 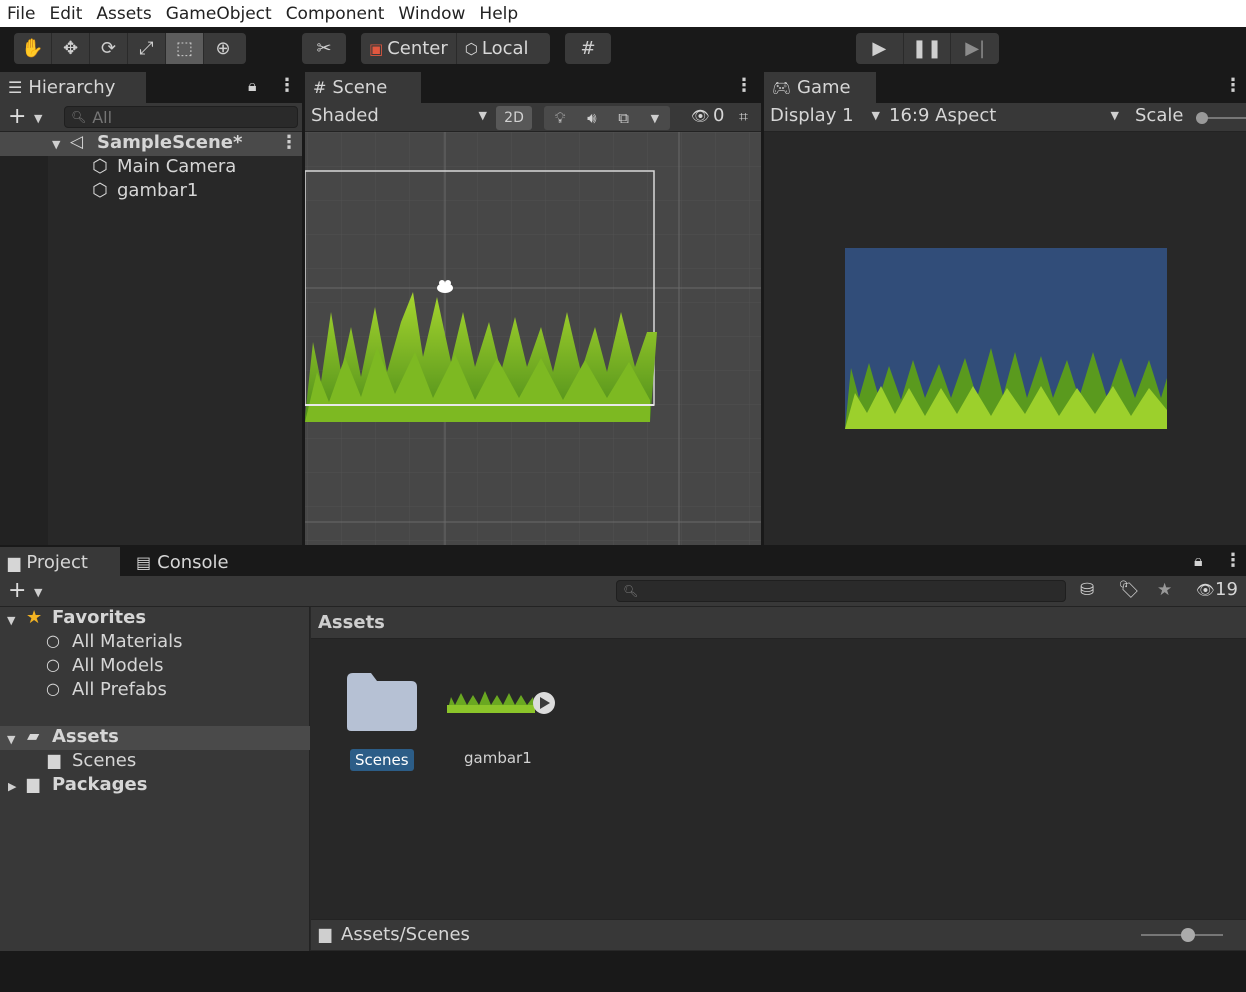 I want to click on game-tab-label: Game, so click(x=824, y=87).